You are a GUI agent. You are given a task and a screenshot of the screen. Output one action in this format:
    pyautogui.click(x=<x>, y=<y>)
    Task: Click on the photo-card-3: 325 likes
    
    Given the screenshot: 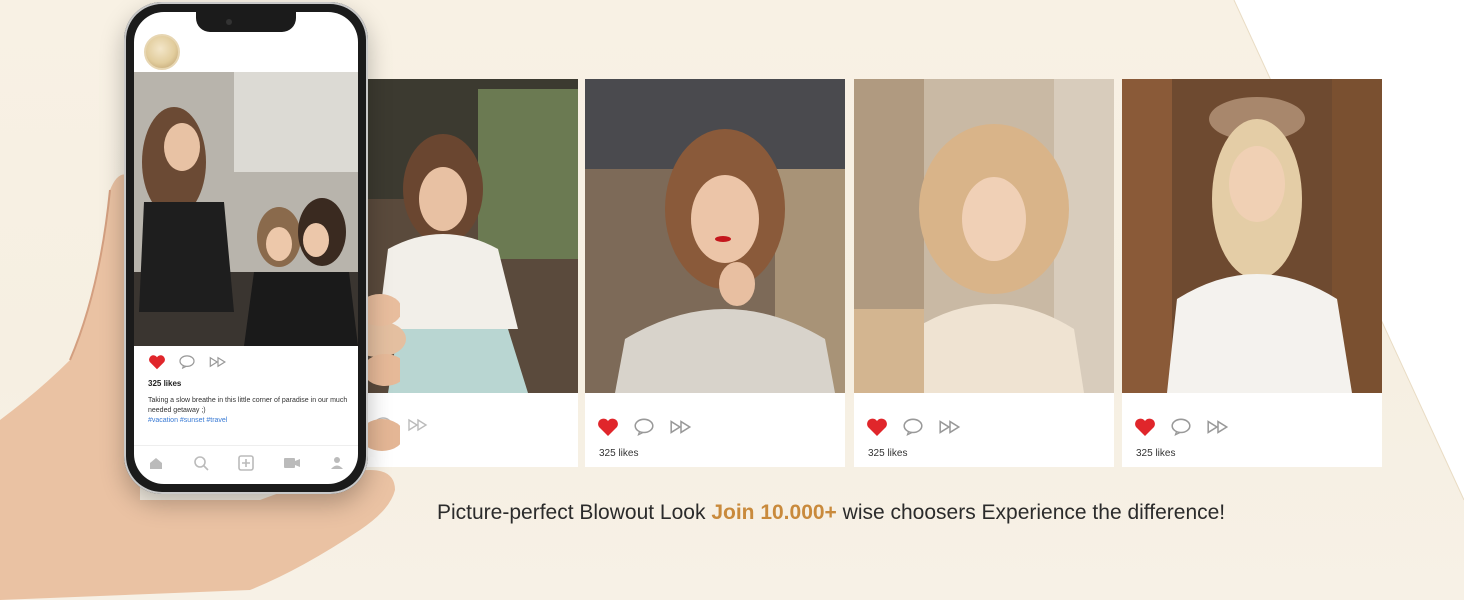 What is the action you would take?
    pyautogui.click(x=984, y=273)
    